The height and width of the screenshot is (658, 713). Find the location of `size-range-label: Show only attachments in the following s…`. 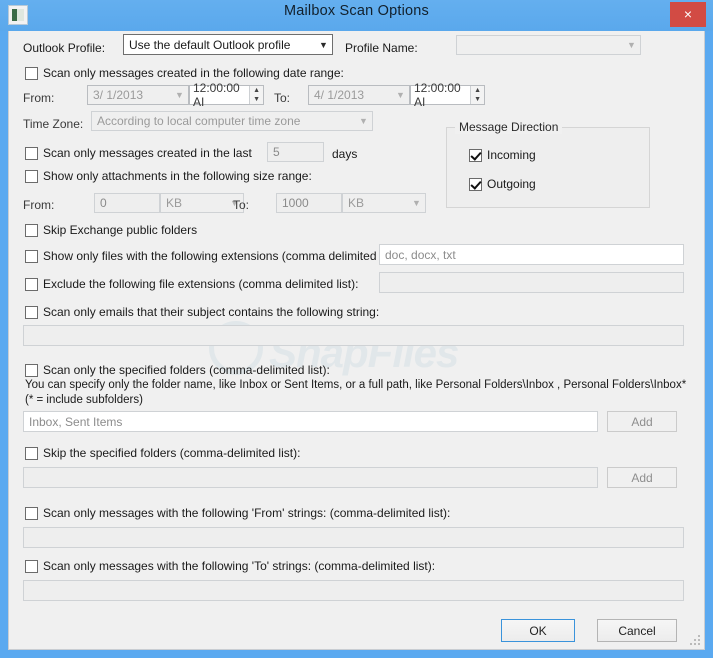

size-range-label: Show only attachments in the following s… is located at coordinates (177, 176).